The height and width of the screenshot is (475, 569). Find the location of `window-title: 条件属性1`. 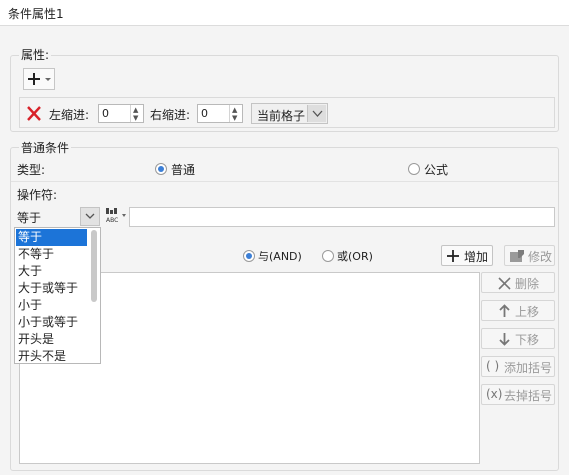

window-title: 条件属性1 is located at coordinates (36, 14).